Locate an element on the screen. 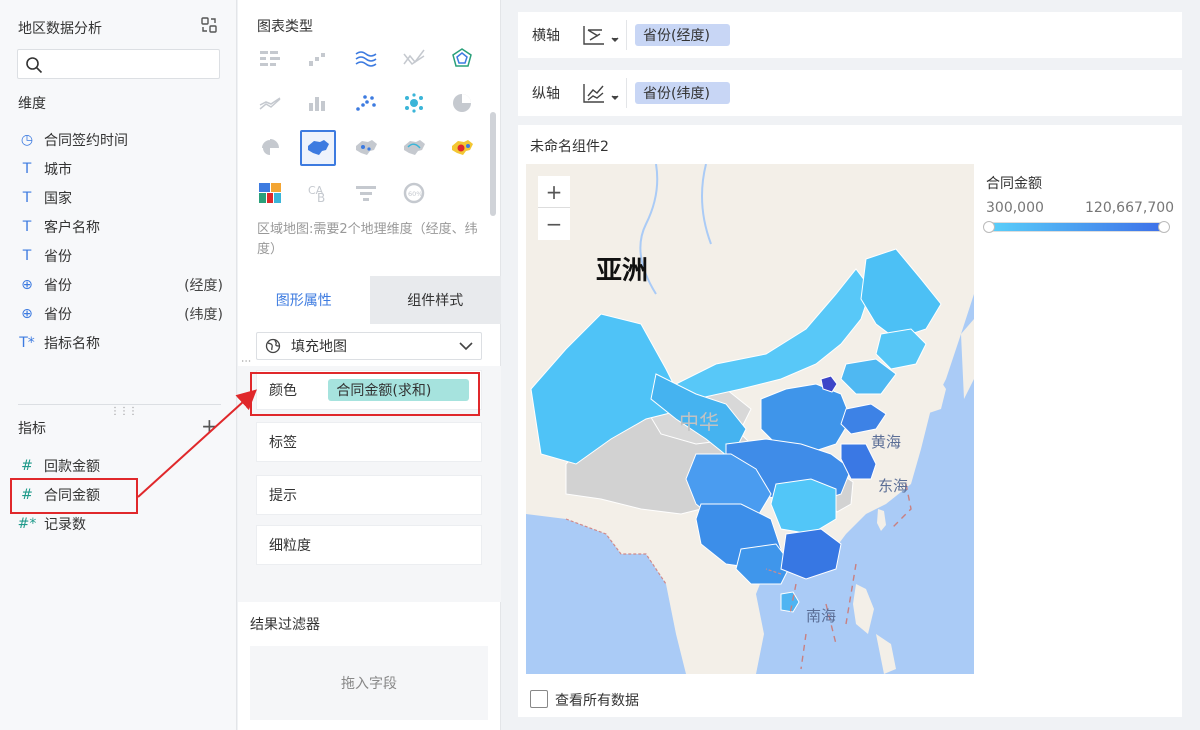 Image resolution: width=1200 pixels, height=730 pixels. chart-type-bubble-icon is located at coordinates (414, 103).